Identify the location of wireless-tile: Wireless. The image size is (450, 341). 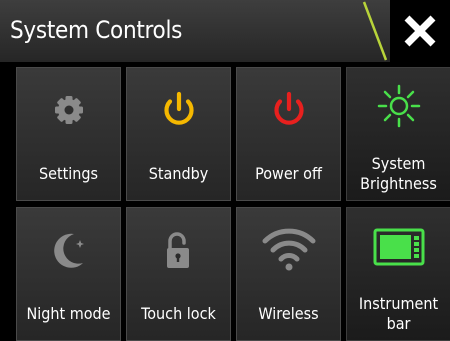
(288, 274).